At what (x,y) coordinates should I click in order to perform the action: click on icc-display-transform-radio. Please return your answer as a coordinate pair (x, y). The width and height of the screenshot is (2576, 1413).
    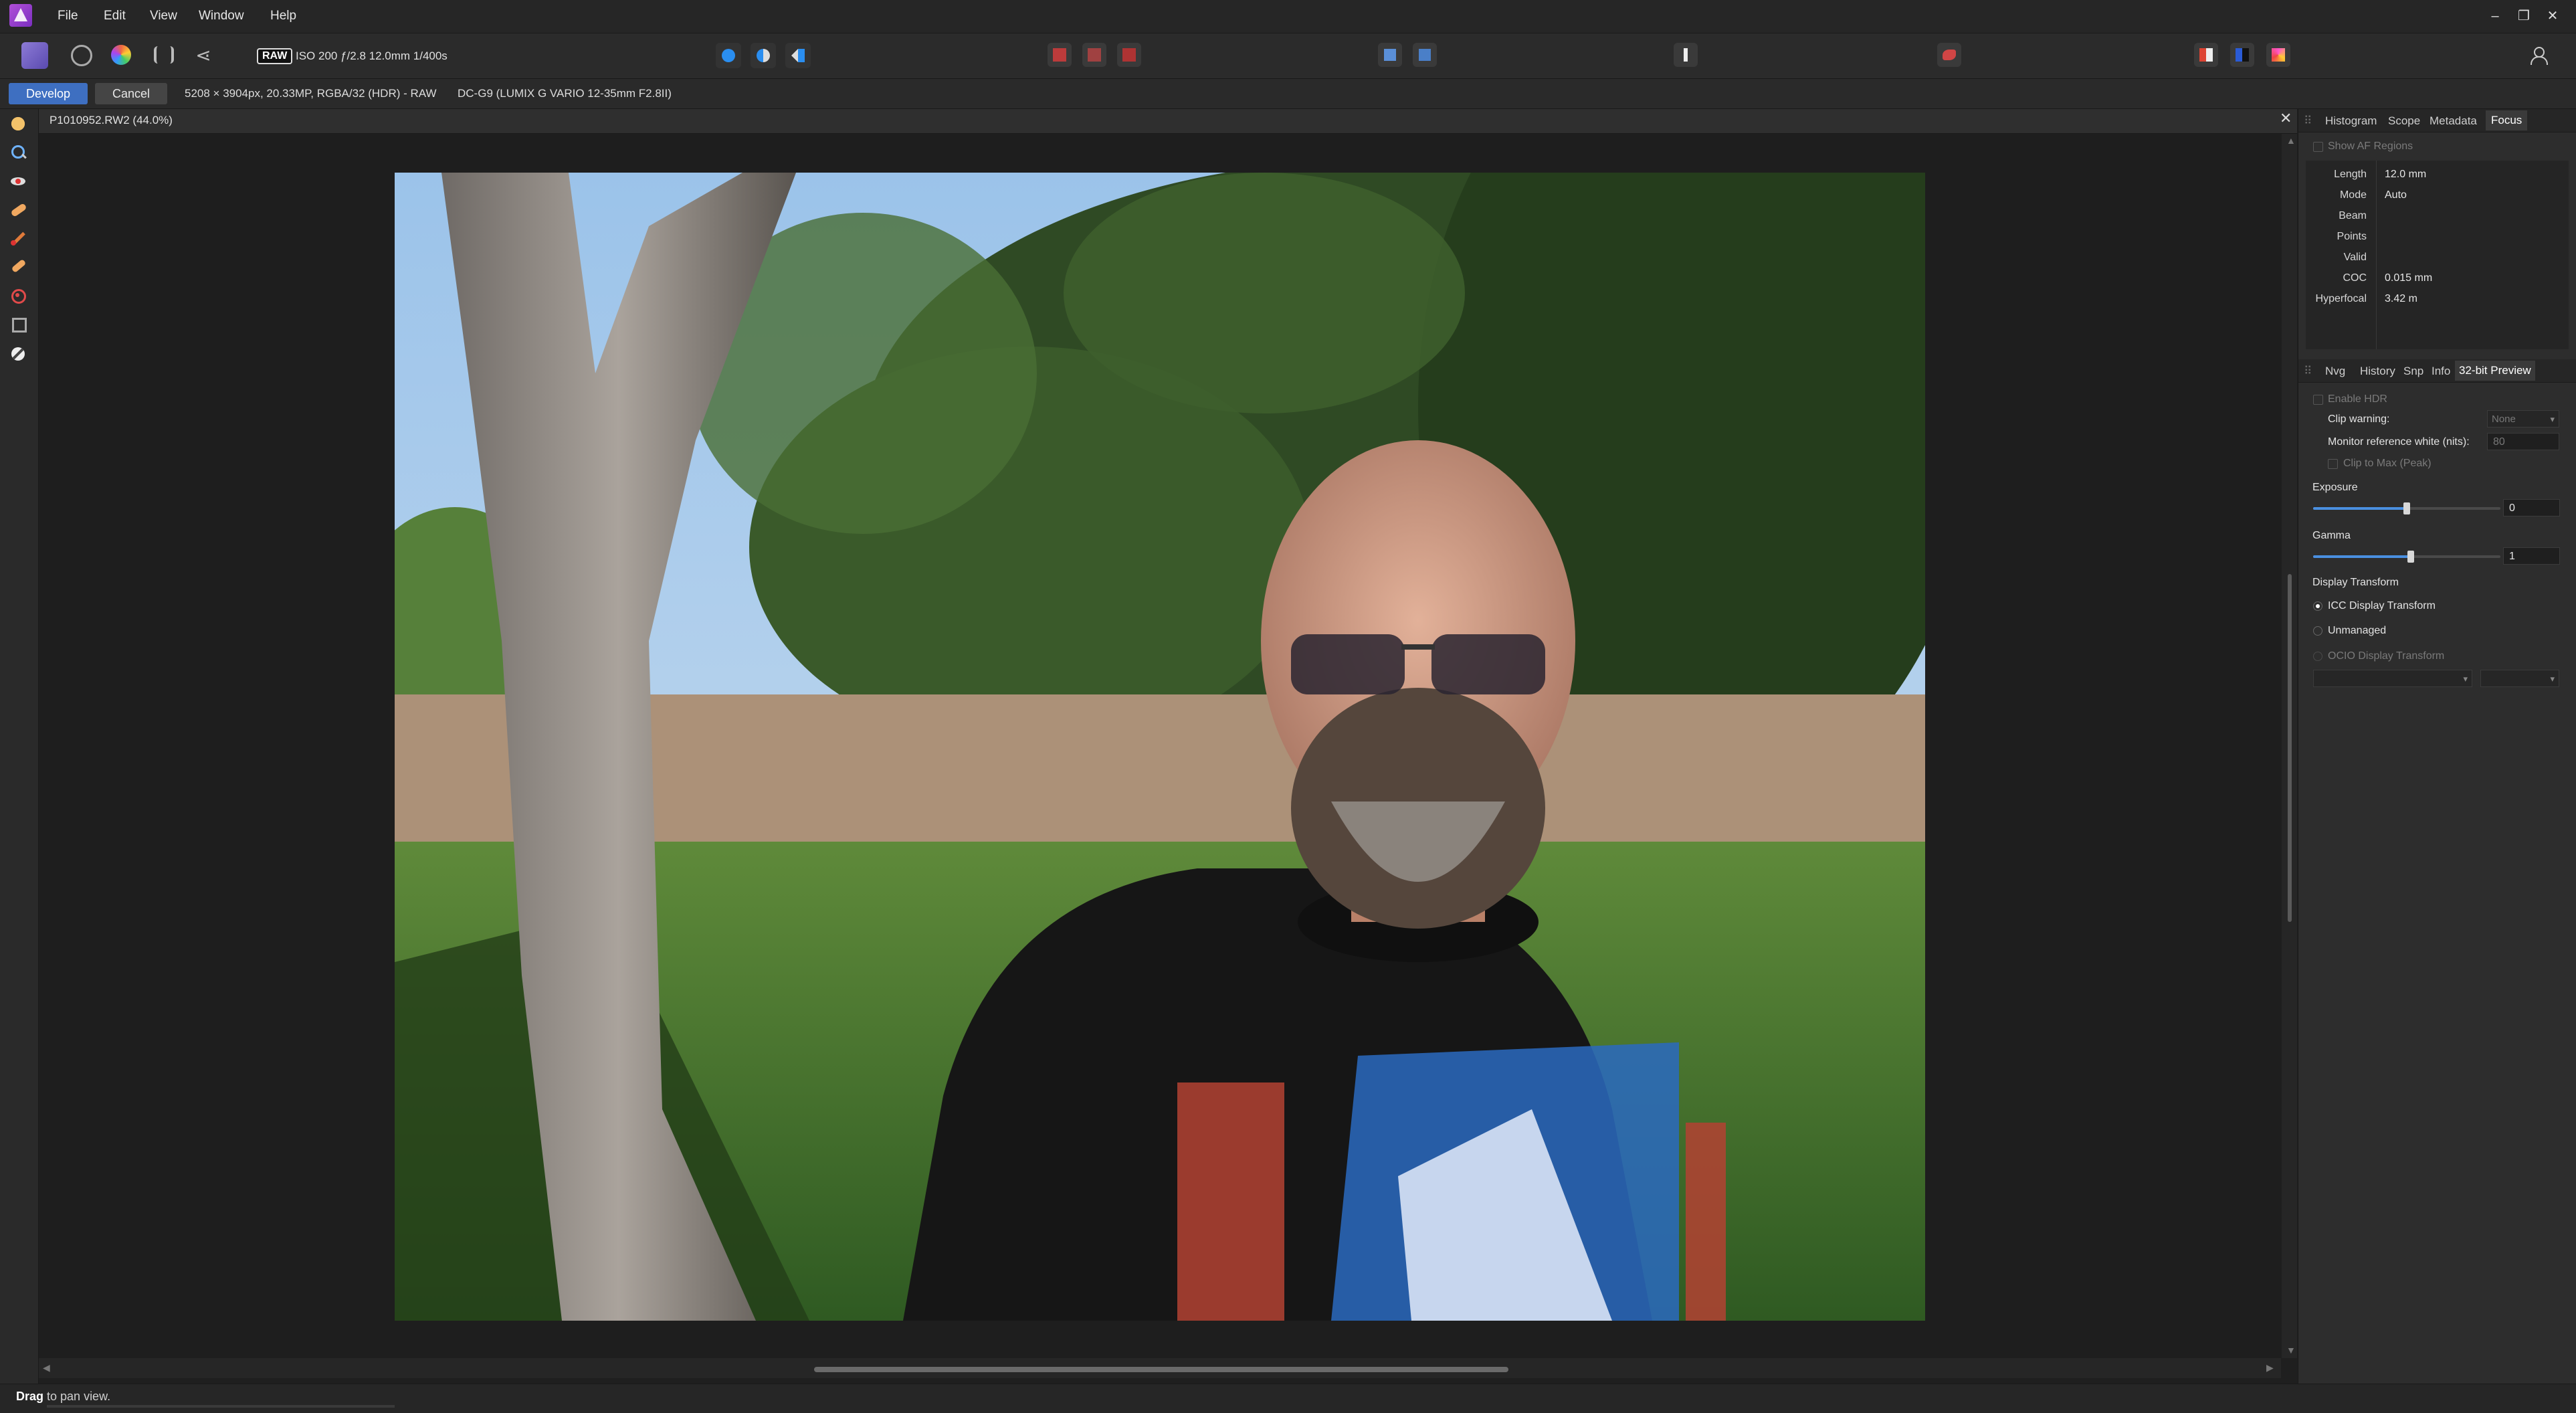
    Looking at the image, I should click on (2317, 606).